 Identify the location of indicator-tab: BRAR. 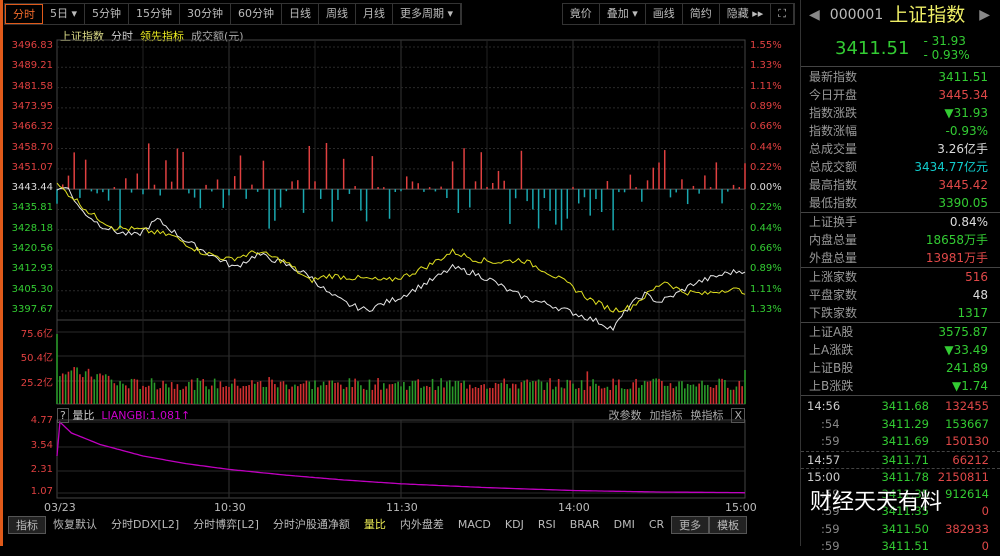
(585, 525).